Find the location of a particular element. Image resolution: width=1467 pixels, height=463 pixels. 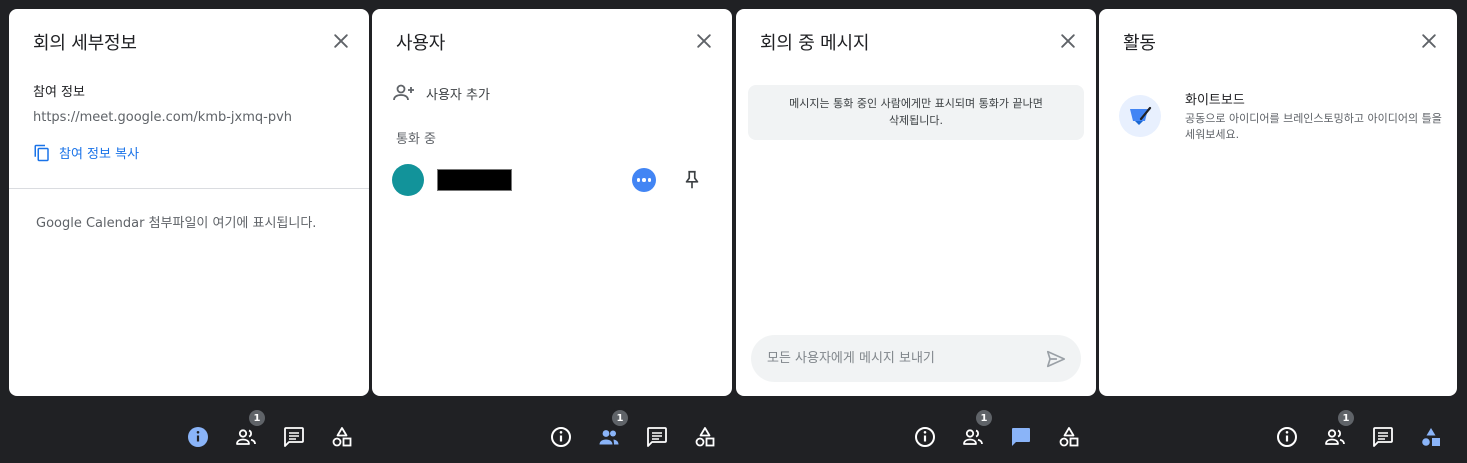

calendar-attachments-note: Google Calendar 첨부파일이 여기에 표시됩니다. is located at coordinates (176, 223).